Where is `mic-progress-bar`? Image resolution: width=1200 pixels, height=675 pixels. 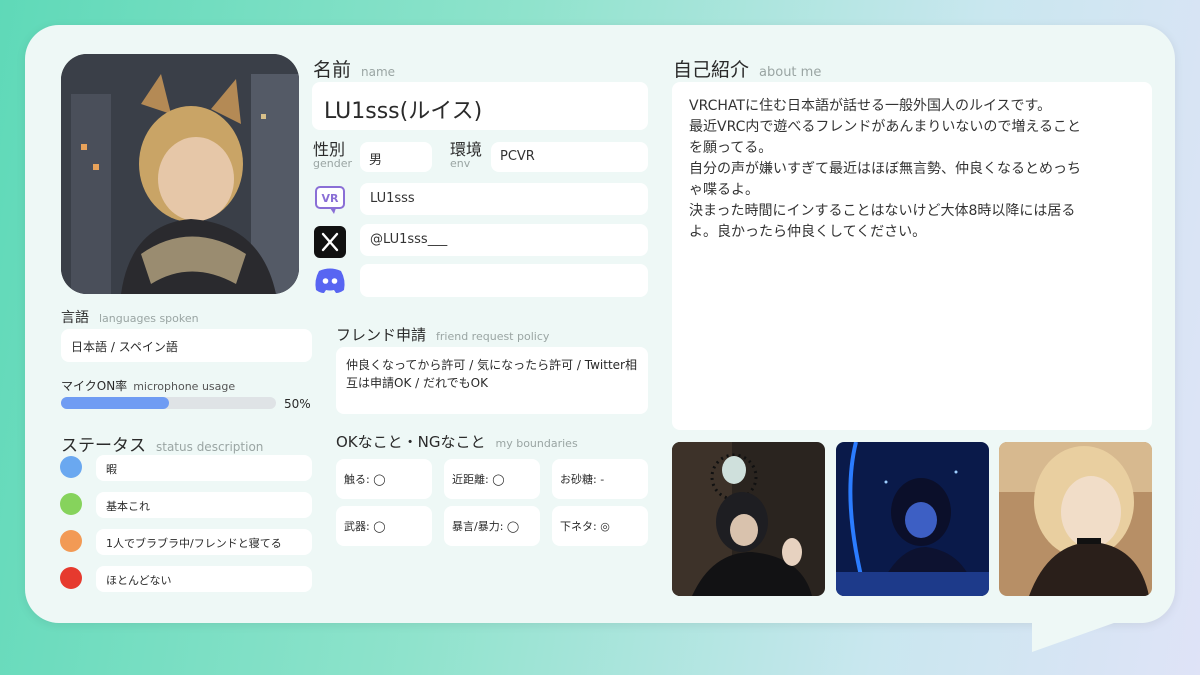
mic-progress-bar is located at coordinates (168, 403).